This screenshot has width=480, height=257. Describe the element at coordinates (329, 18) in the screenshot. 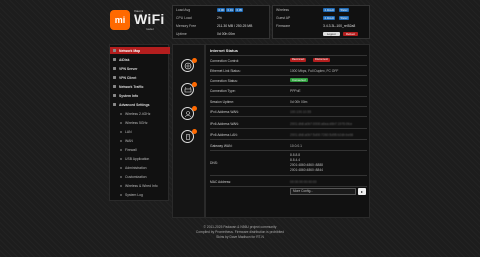

I see `guest-24-badge: 2.4GHz` at that location.